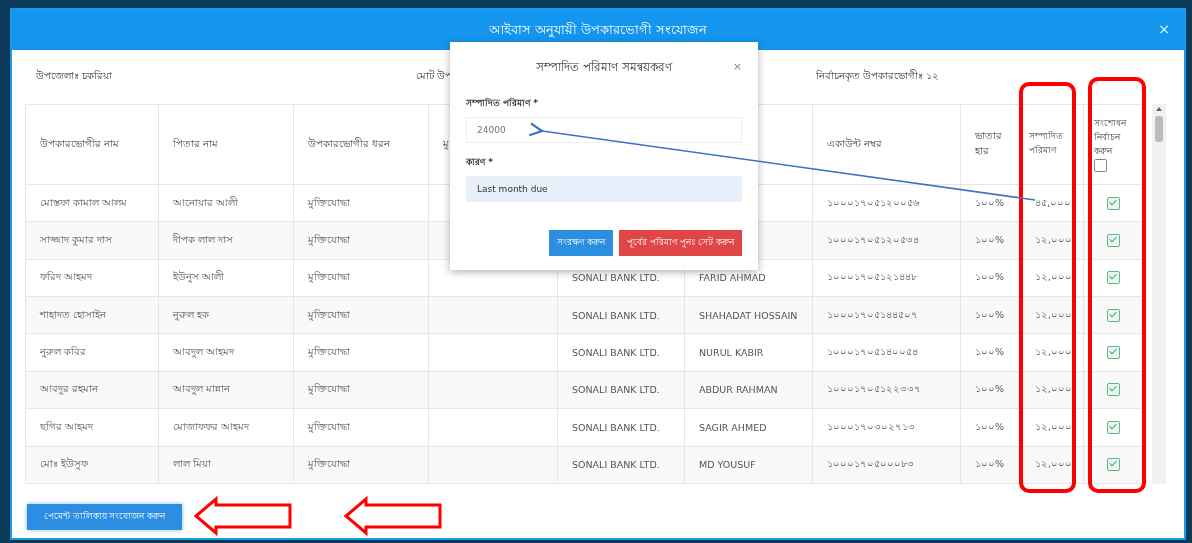 This screenshot has width=1192, height=543. I want to click on popup-title: সম্পাদিত পরিমাণ সমন্বয়করণ, so click(604, 67).